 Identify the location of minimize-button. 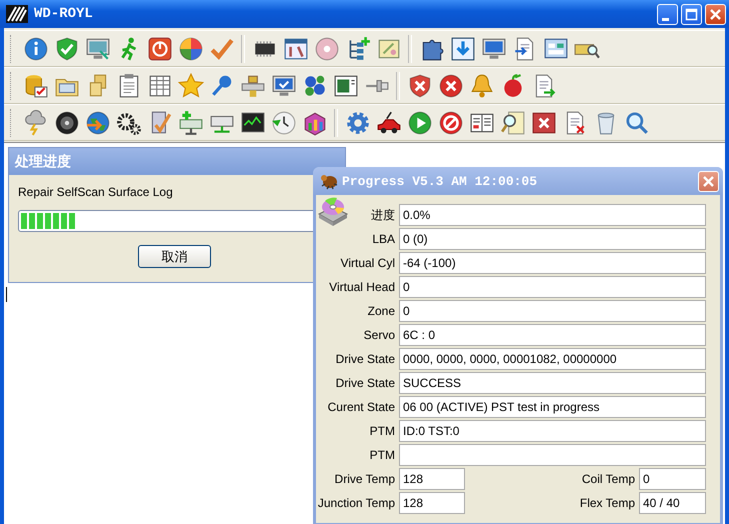
(667, 14).